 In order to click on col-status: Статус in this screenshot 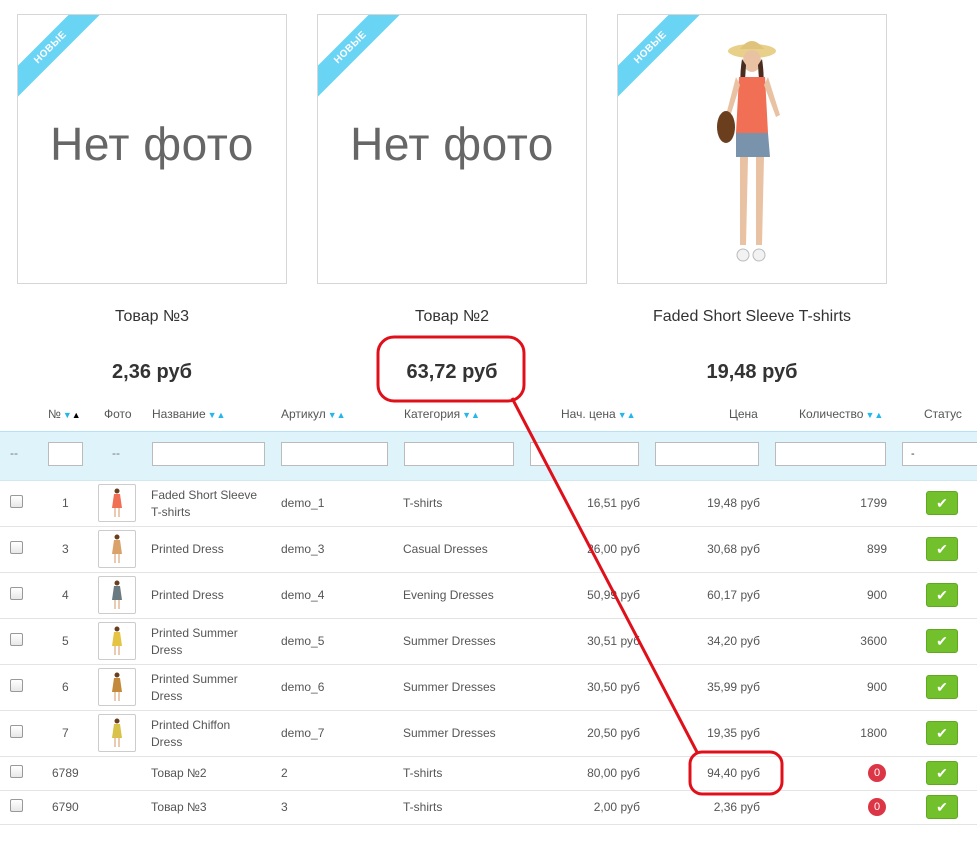, I will do `click(943, 414)`.